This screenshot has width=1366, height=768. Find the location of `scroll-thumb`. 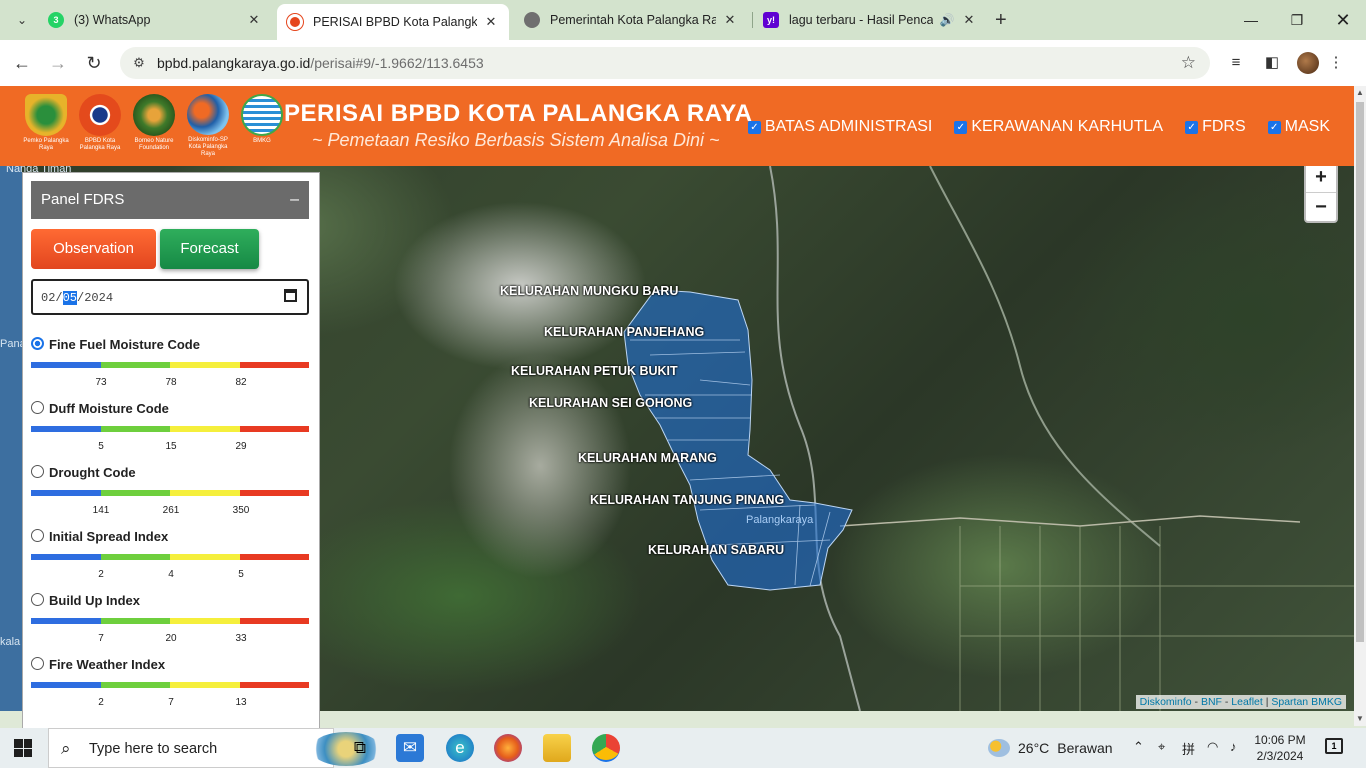

scroll-thumb is located at coordinates (1360, 372).